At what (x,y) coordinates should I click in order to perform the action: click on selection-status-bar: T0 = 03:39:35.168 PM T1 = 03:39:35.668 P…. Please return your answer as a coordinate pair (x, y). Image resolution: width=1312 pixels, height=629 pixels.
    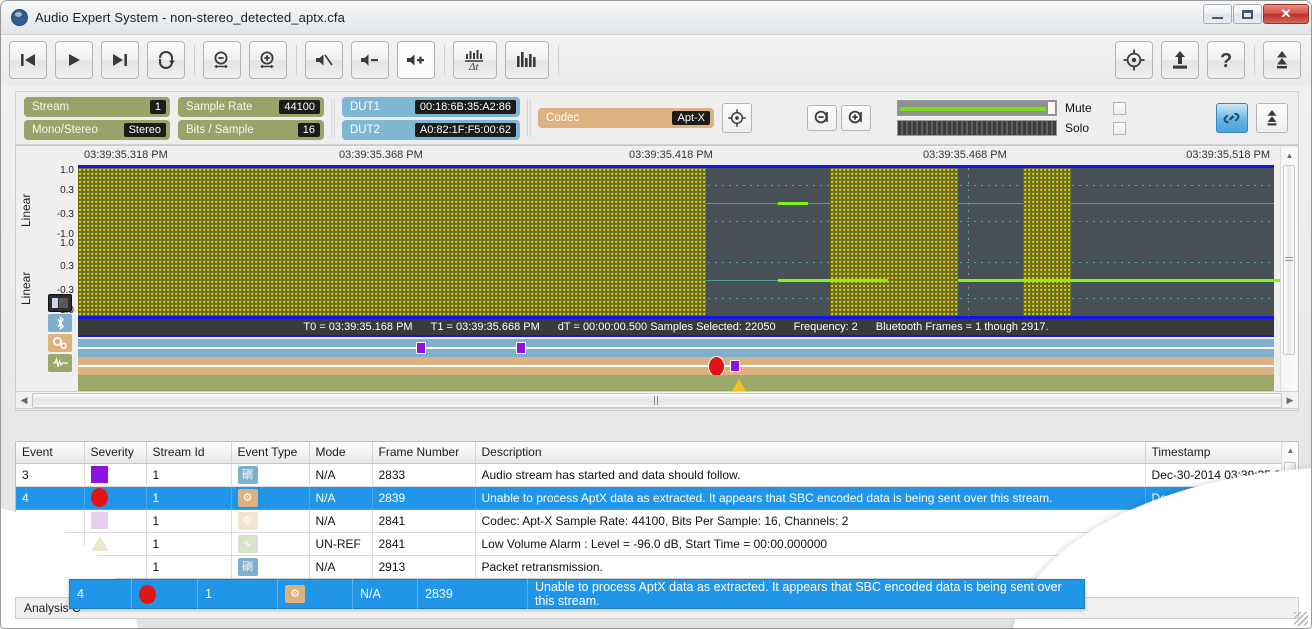
    Looking at the image, I should click on (676, 328).